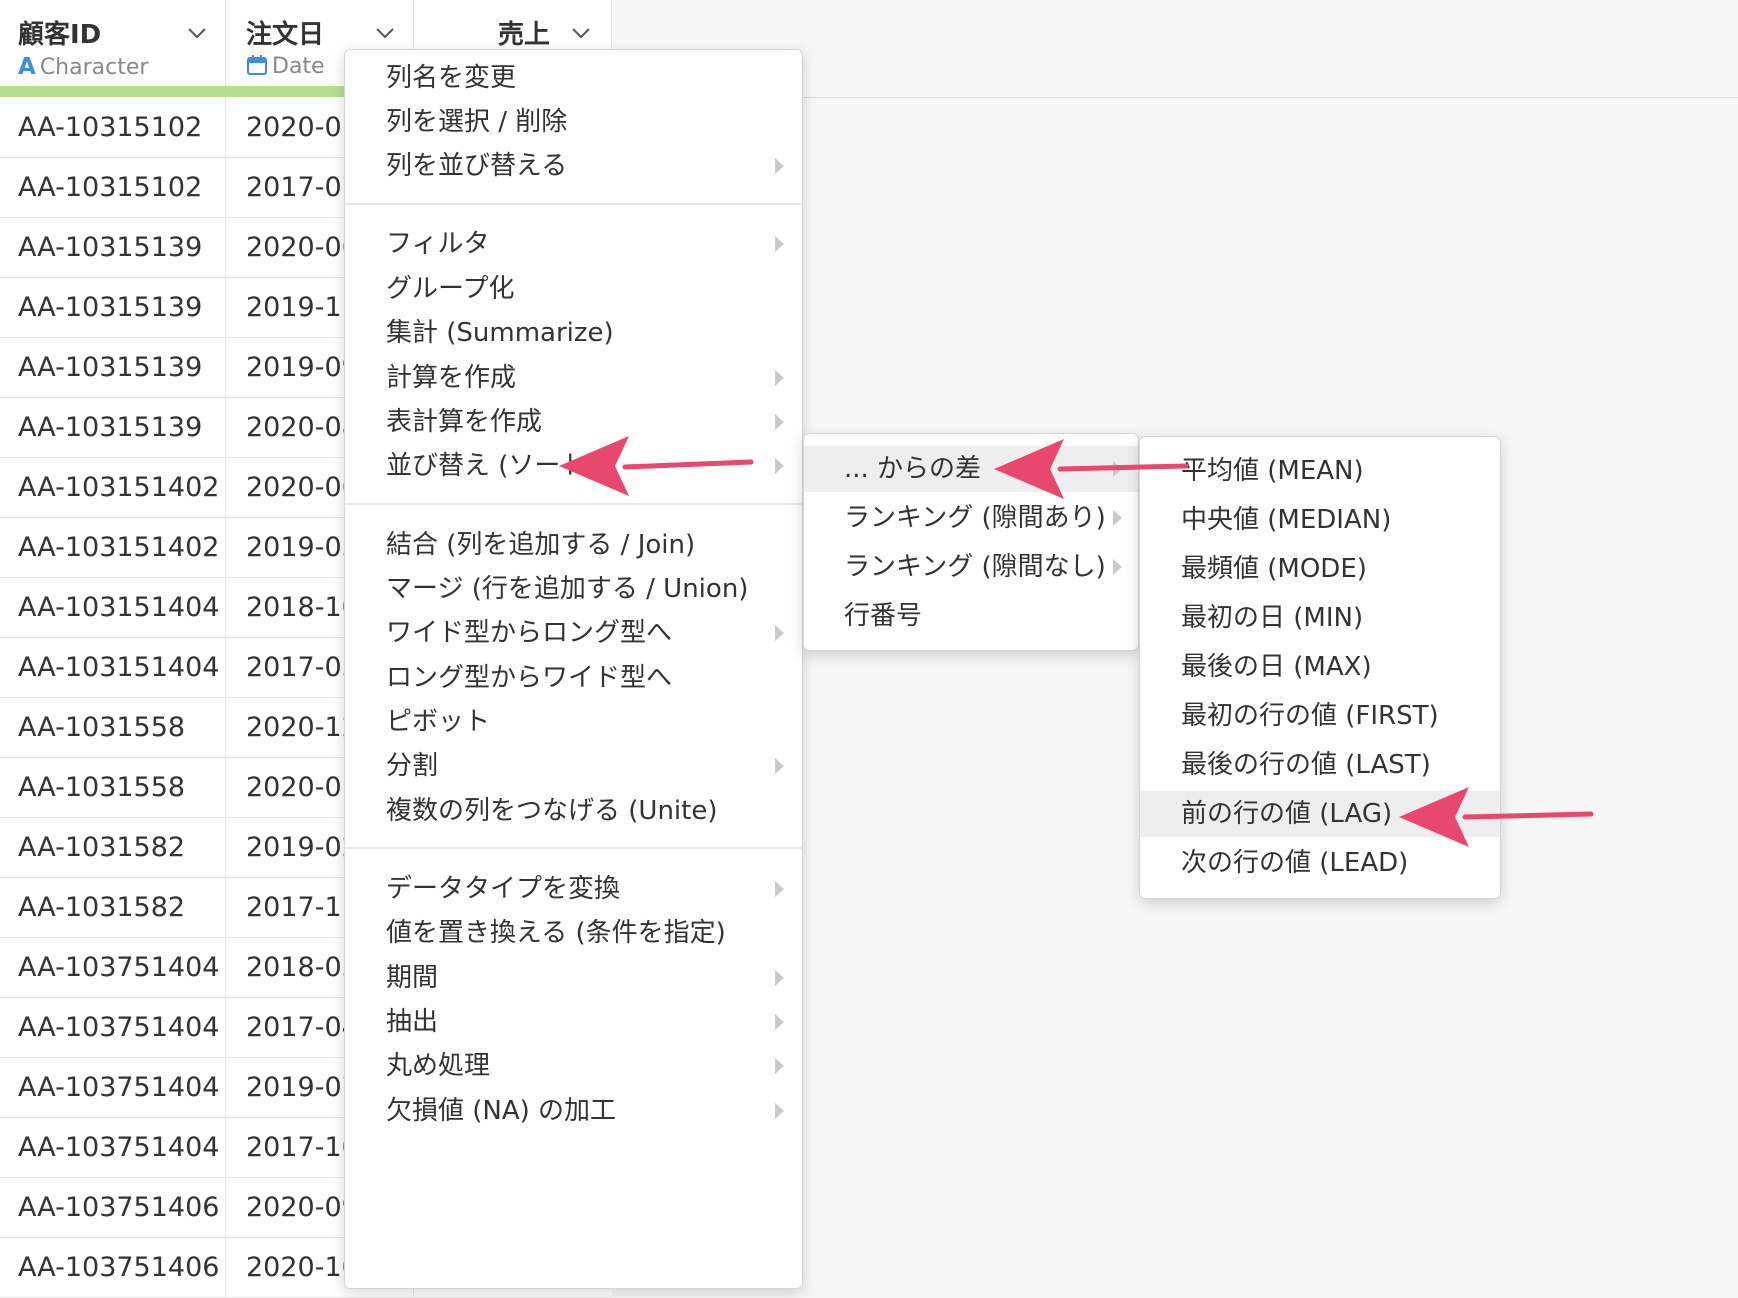 This screenshot has width=1738, height=1298. I want to click on menu-item-label: 結合 (列を追加する / Join), so click(541, 545).